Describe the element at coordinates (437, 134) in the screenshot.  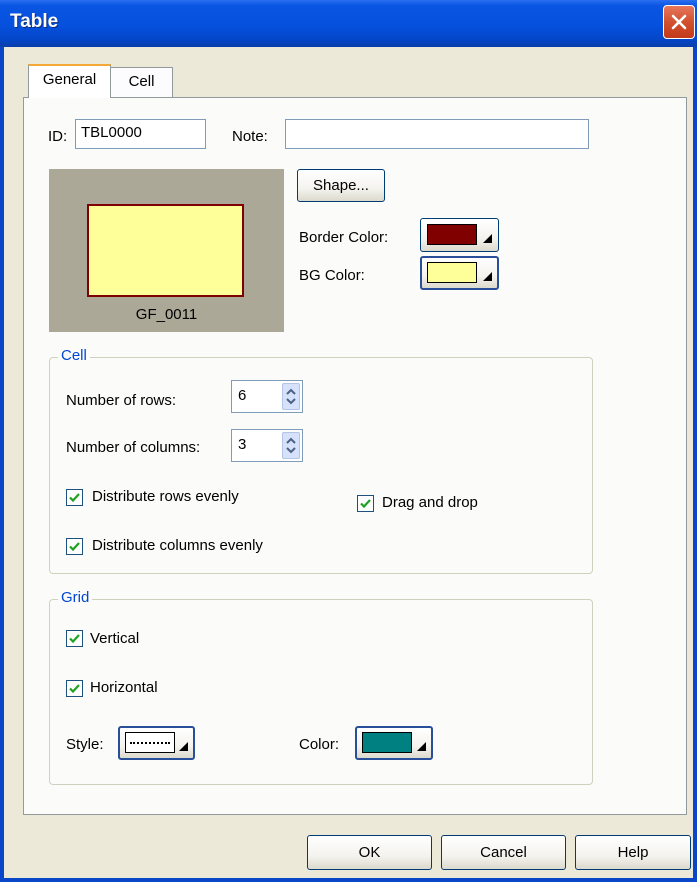
I see `note-field` at that location.